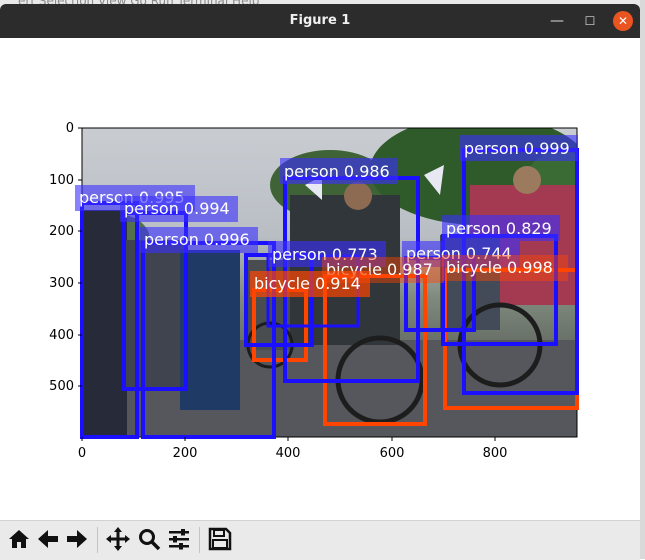  I want to click on x-tick-label: 800, so click(495, 453).